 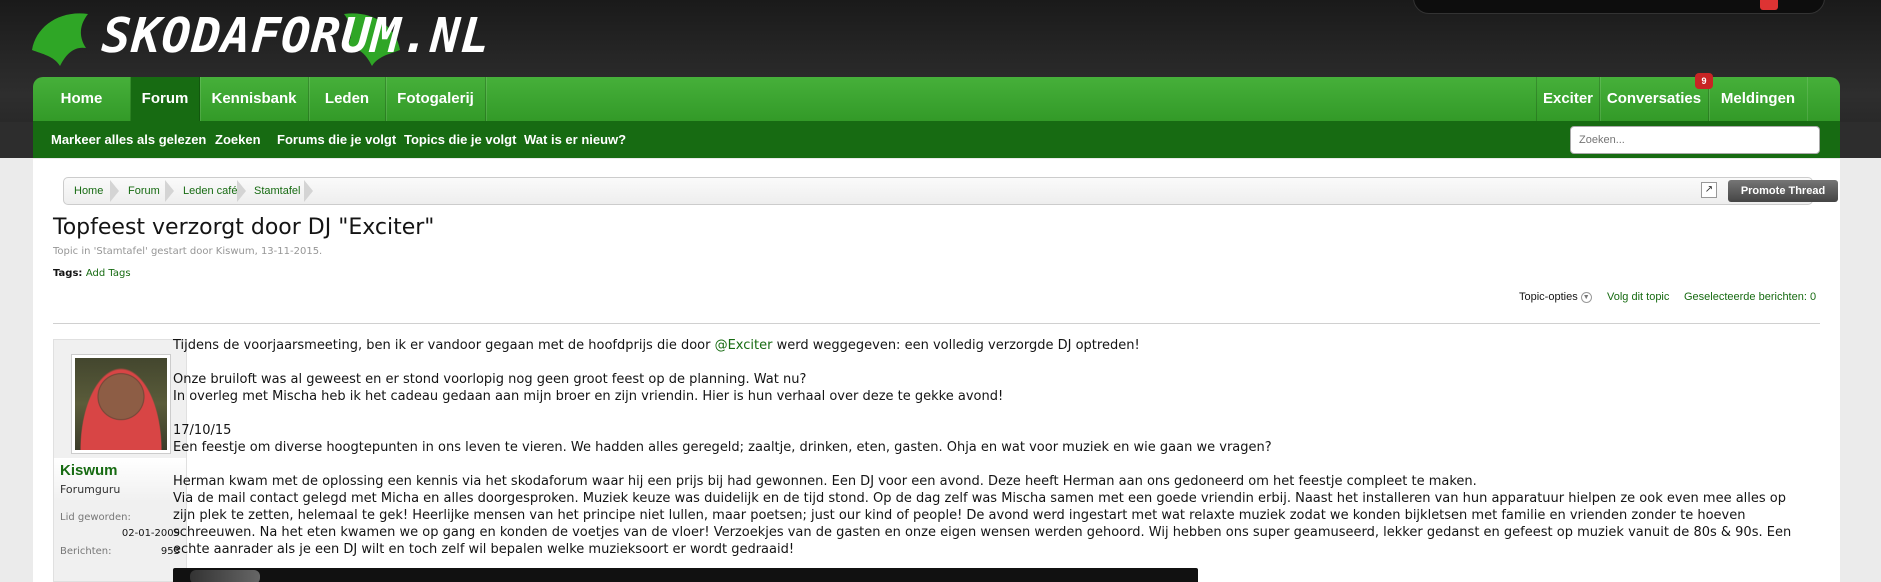 I want to click on breadcrumb-forum: Forum, so click(x=144, y=191).